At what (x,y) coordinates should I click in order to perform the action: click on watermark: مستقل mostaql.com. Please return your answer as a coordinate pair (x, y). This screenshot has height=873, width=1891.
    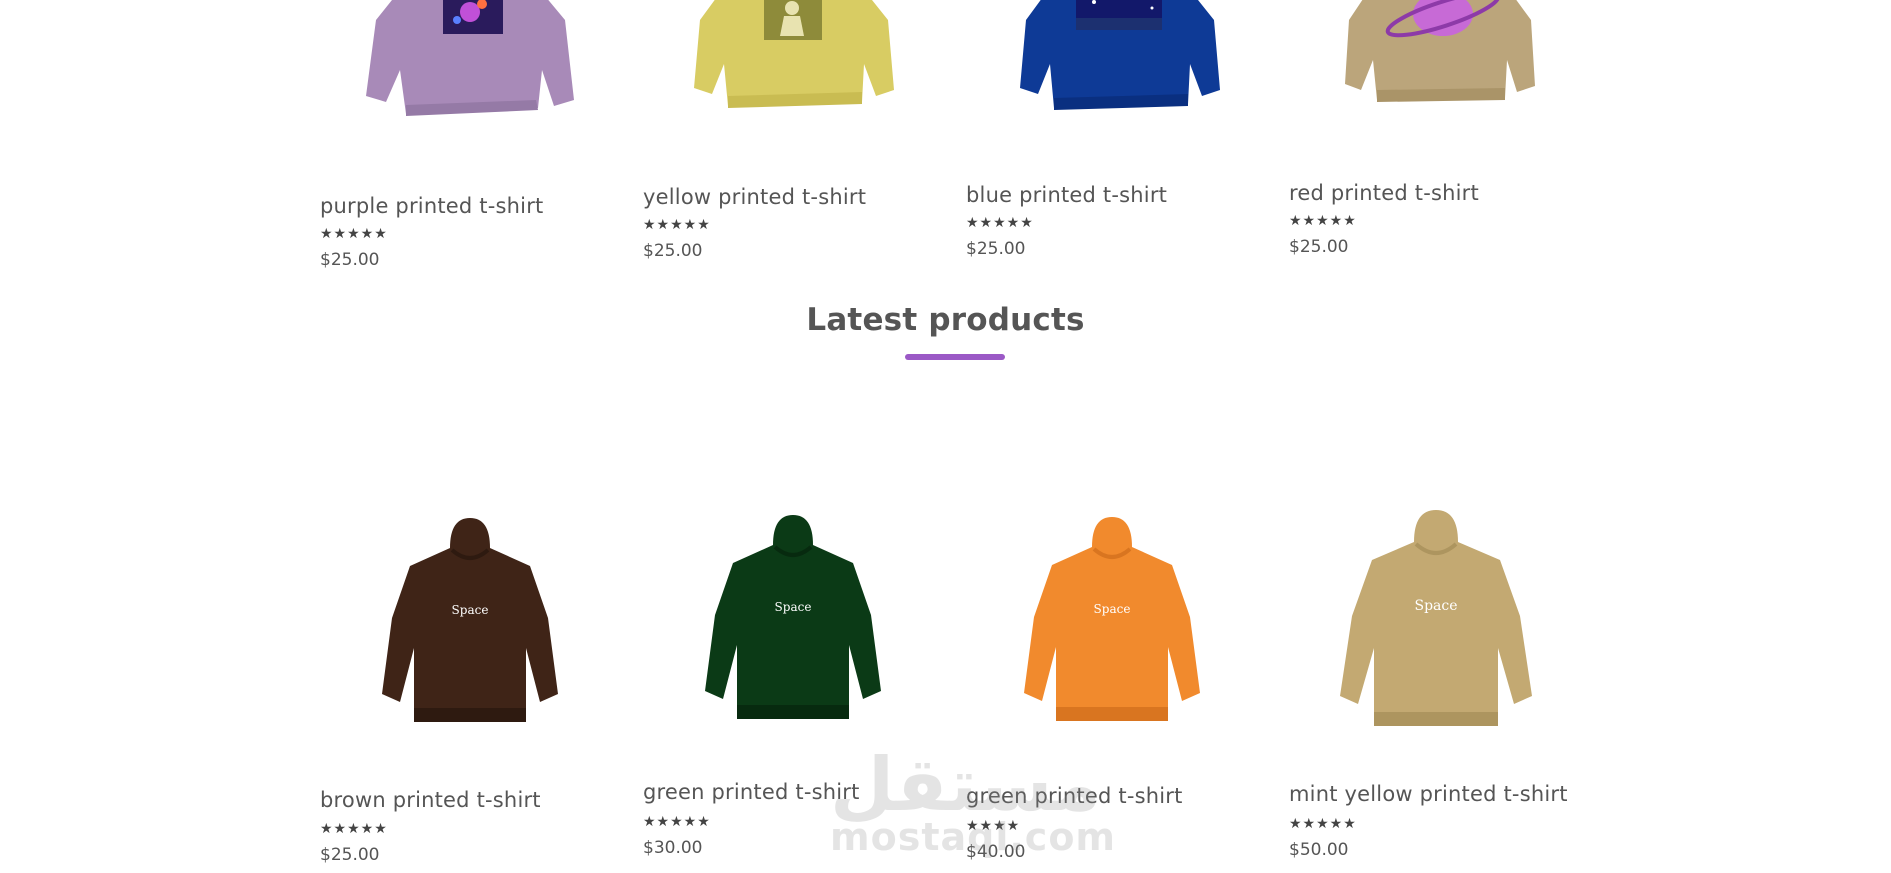
    Looking at the image, I should click on (973, 809).